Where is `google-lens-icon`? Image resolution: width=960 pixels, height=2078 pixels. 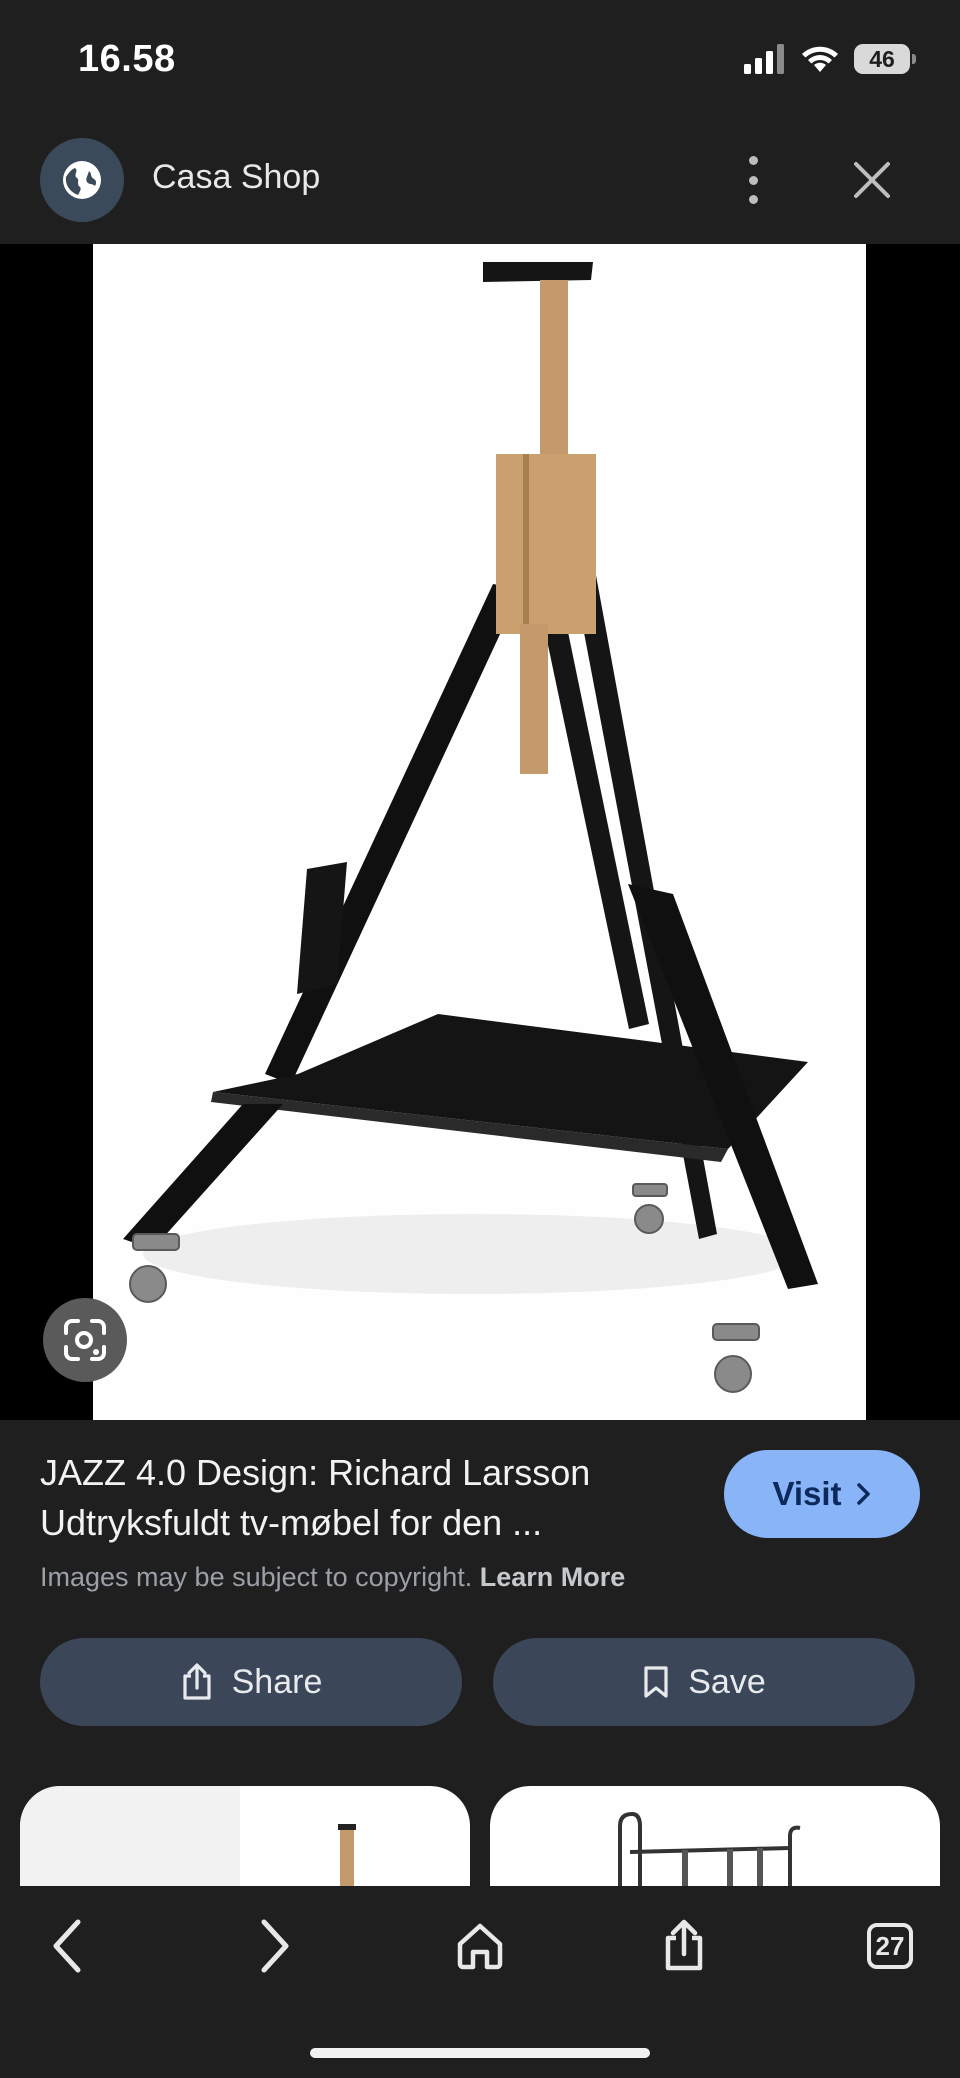 google-lens-icon is located at coordinates (85, 1340).